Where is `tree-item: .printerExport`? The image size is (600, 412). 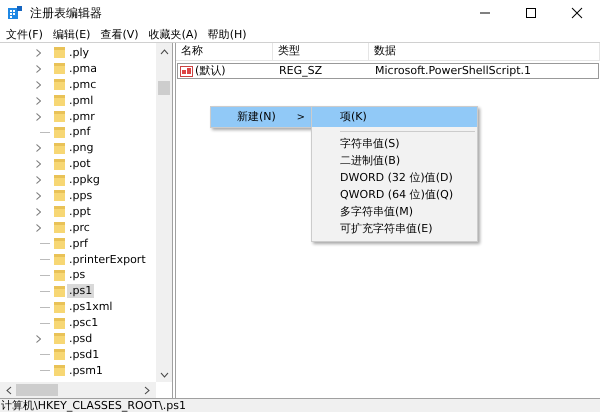 tree-item: .printerExport is located at coordinates (107, 259).